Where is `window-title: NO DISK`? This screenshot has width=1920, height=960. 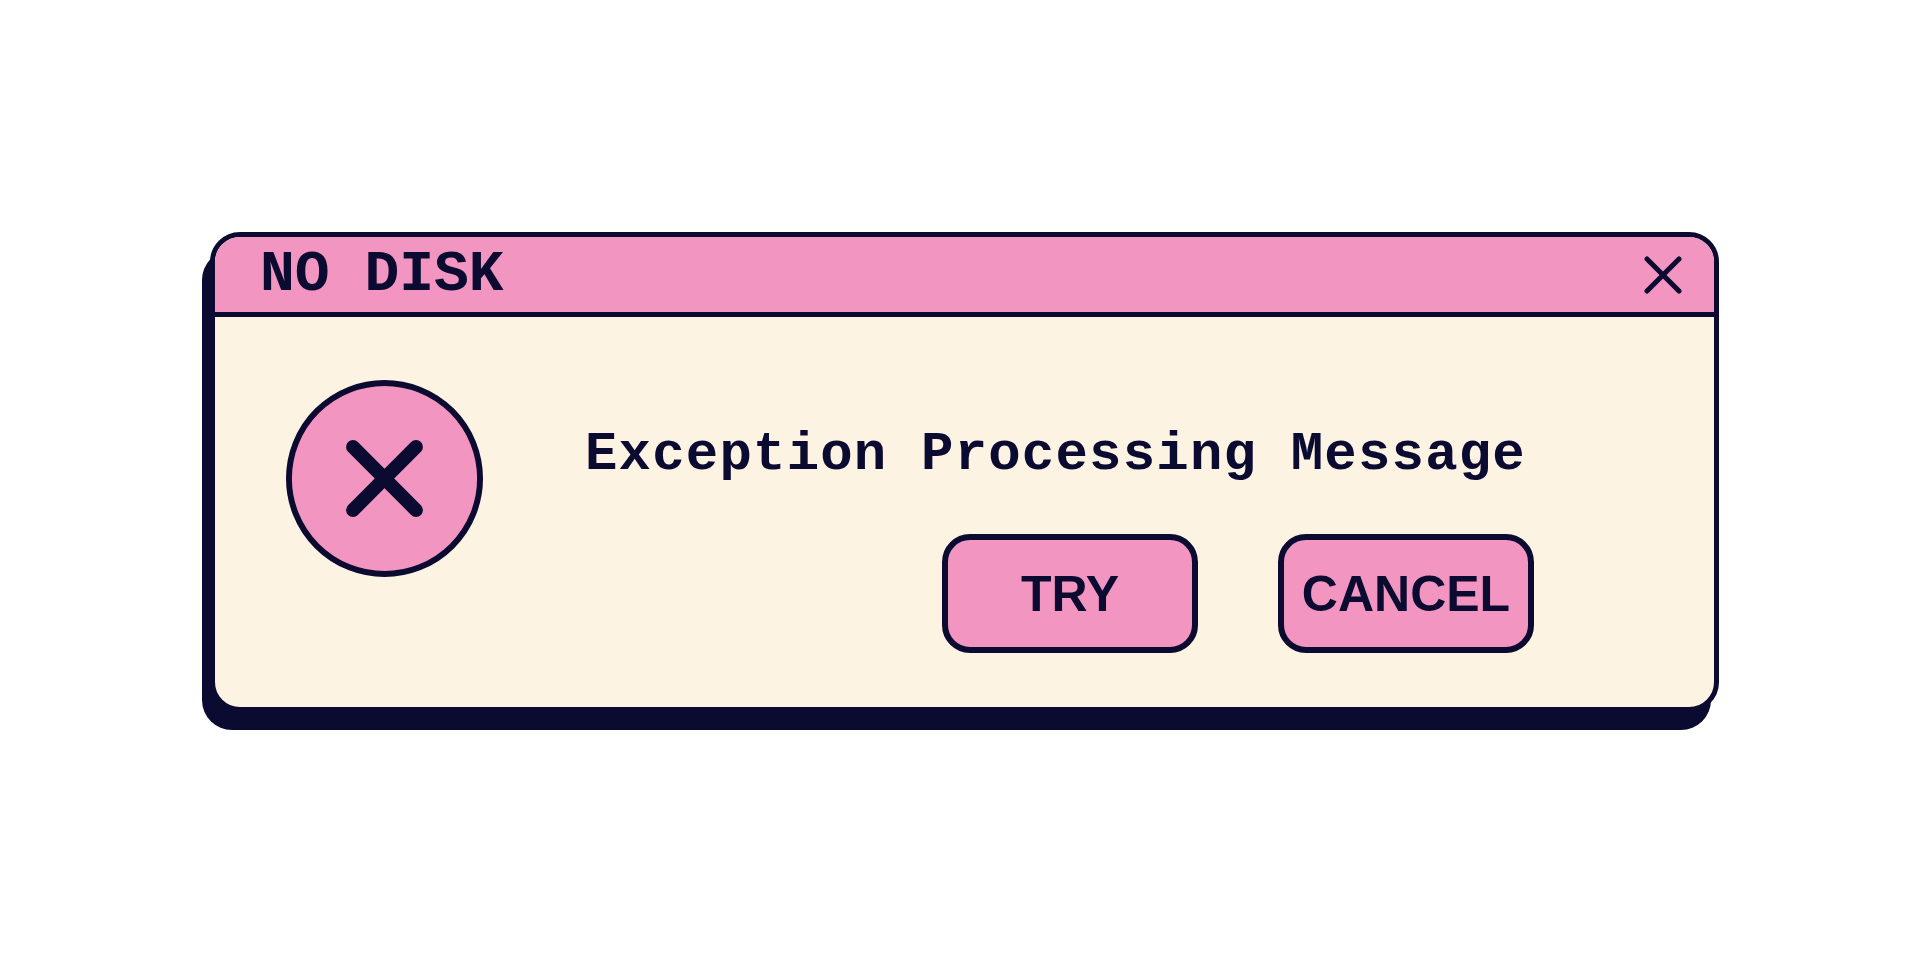 window-title: NO DISK is located at coordinates (382, 274).